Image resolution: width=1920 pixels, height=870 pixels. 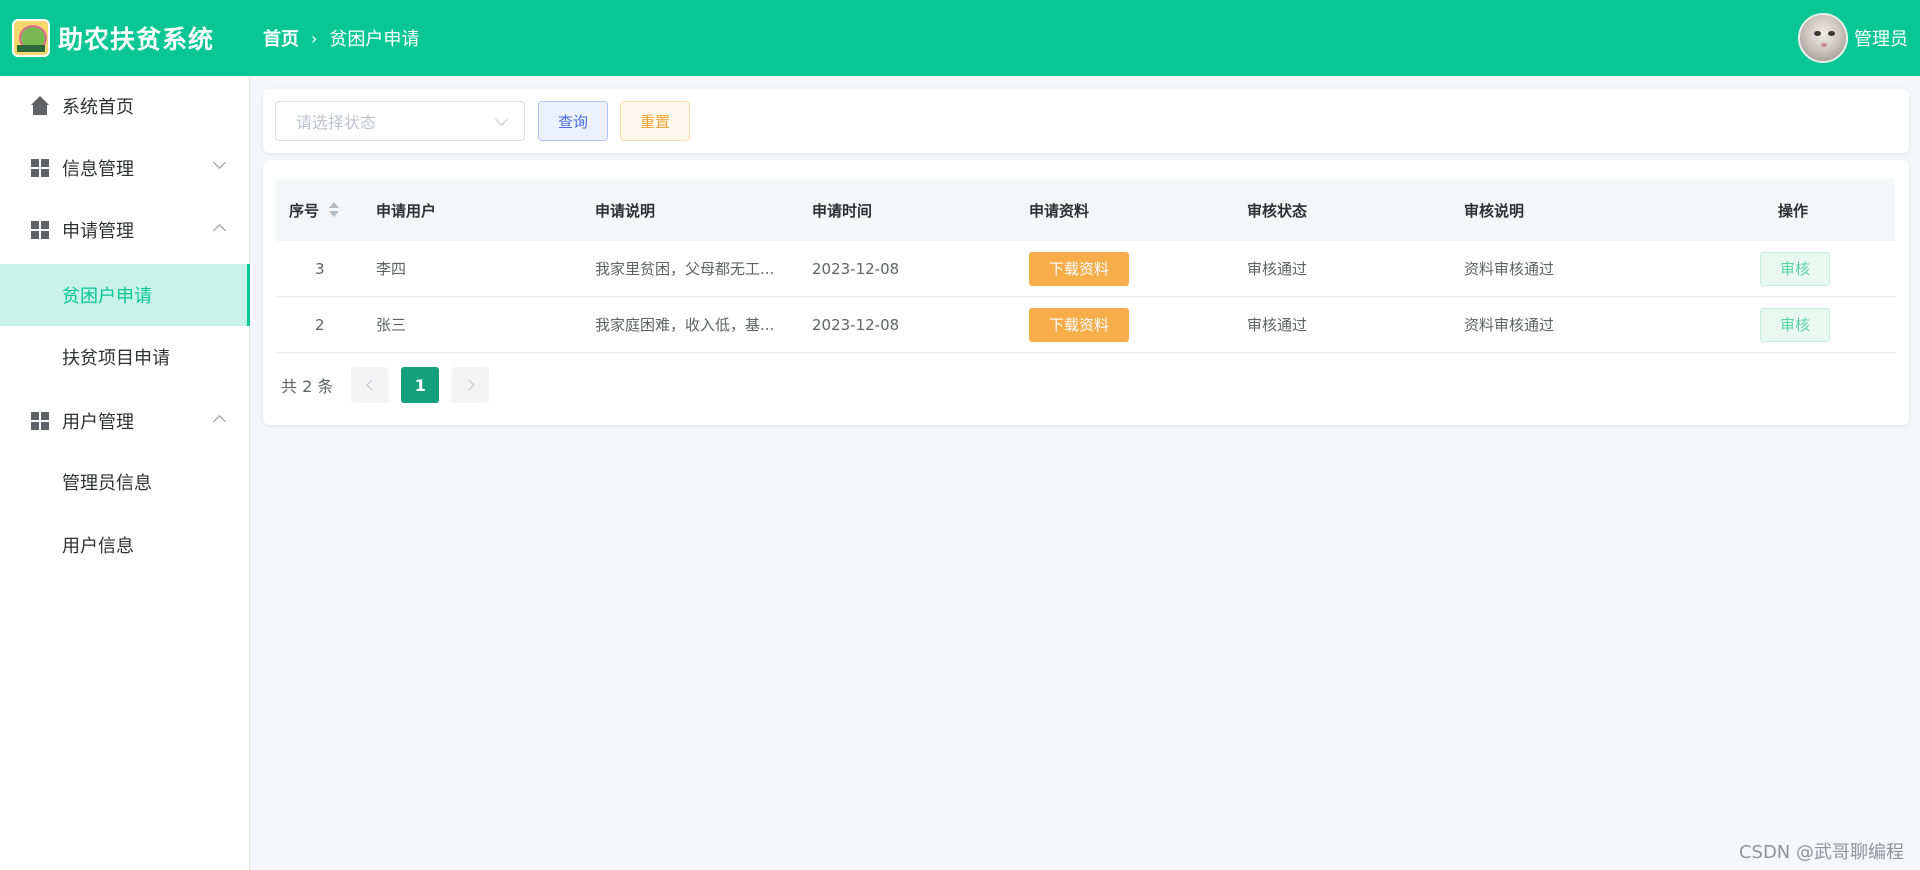 What do you see at coordinates (136, 39) in the screenshot?
I see `app-title: 助农扶贫系统` at bounding box center [136, 39].